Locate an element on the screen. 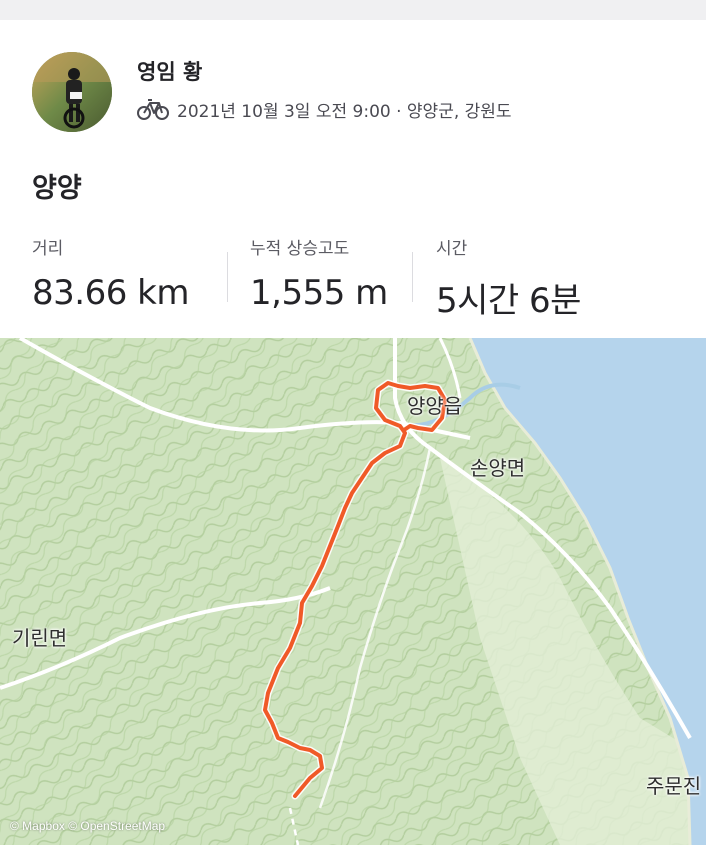 This screenshot has width=706, height=845. bike-icon is located at coordinates (153, 109).